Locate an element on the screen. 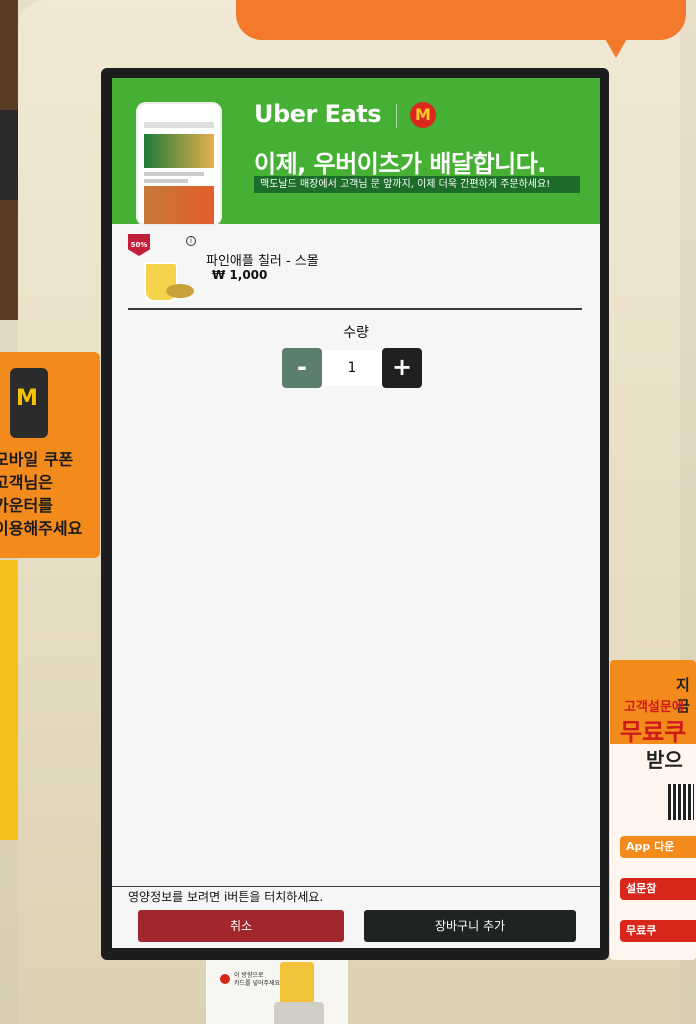 This screenshot has width=696, height=1024. step-number-icon is located at coordinates (225, 979).